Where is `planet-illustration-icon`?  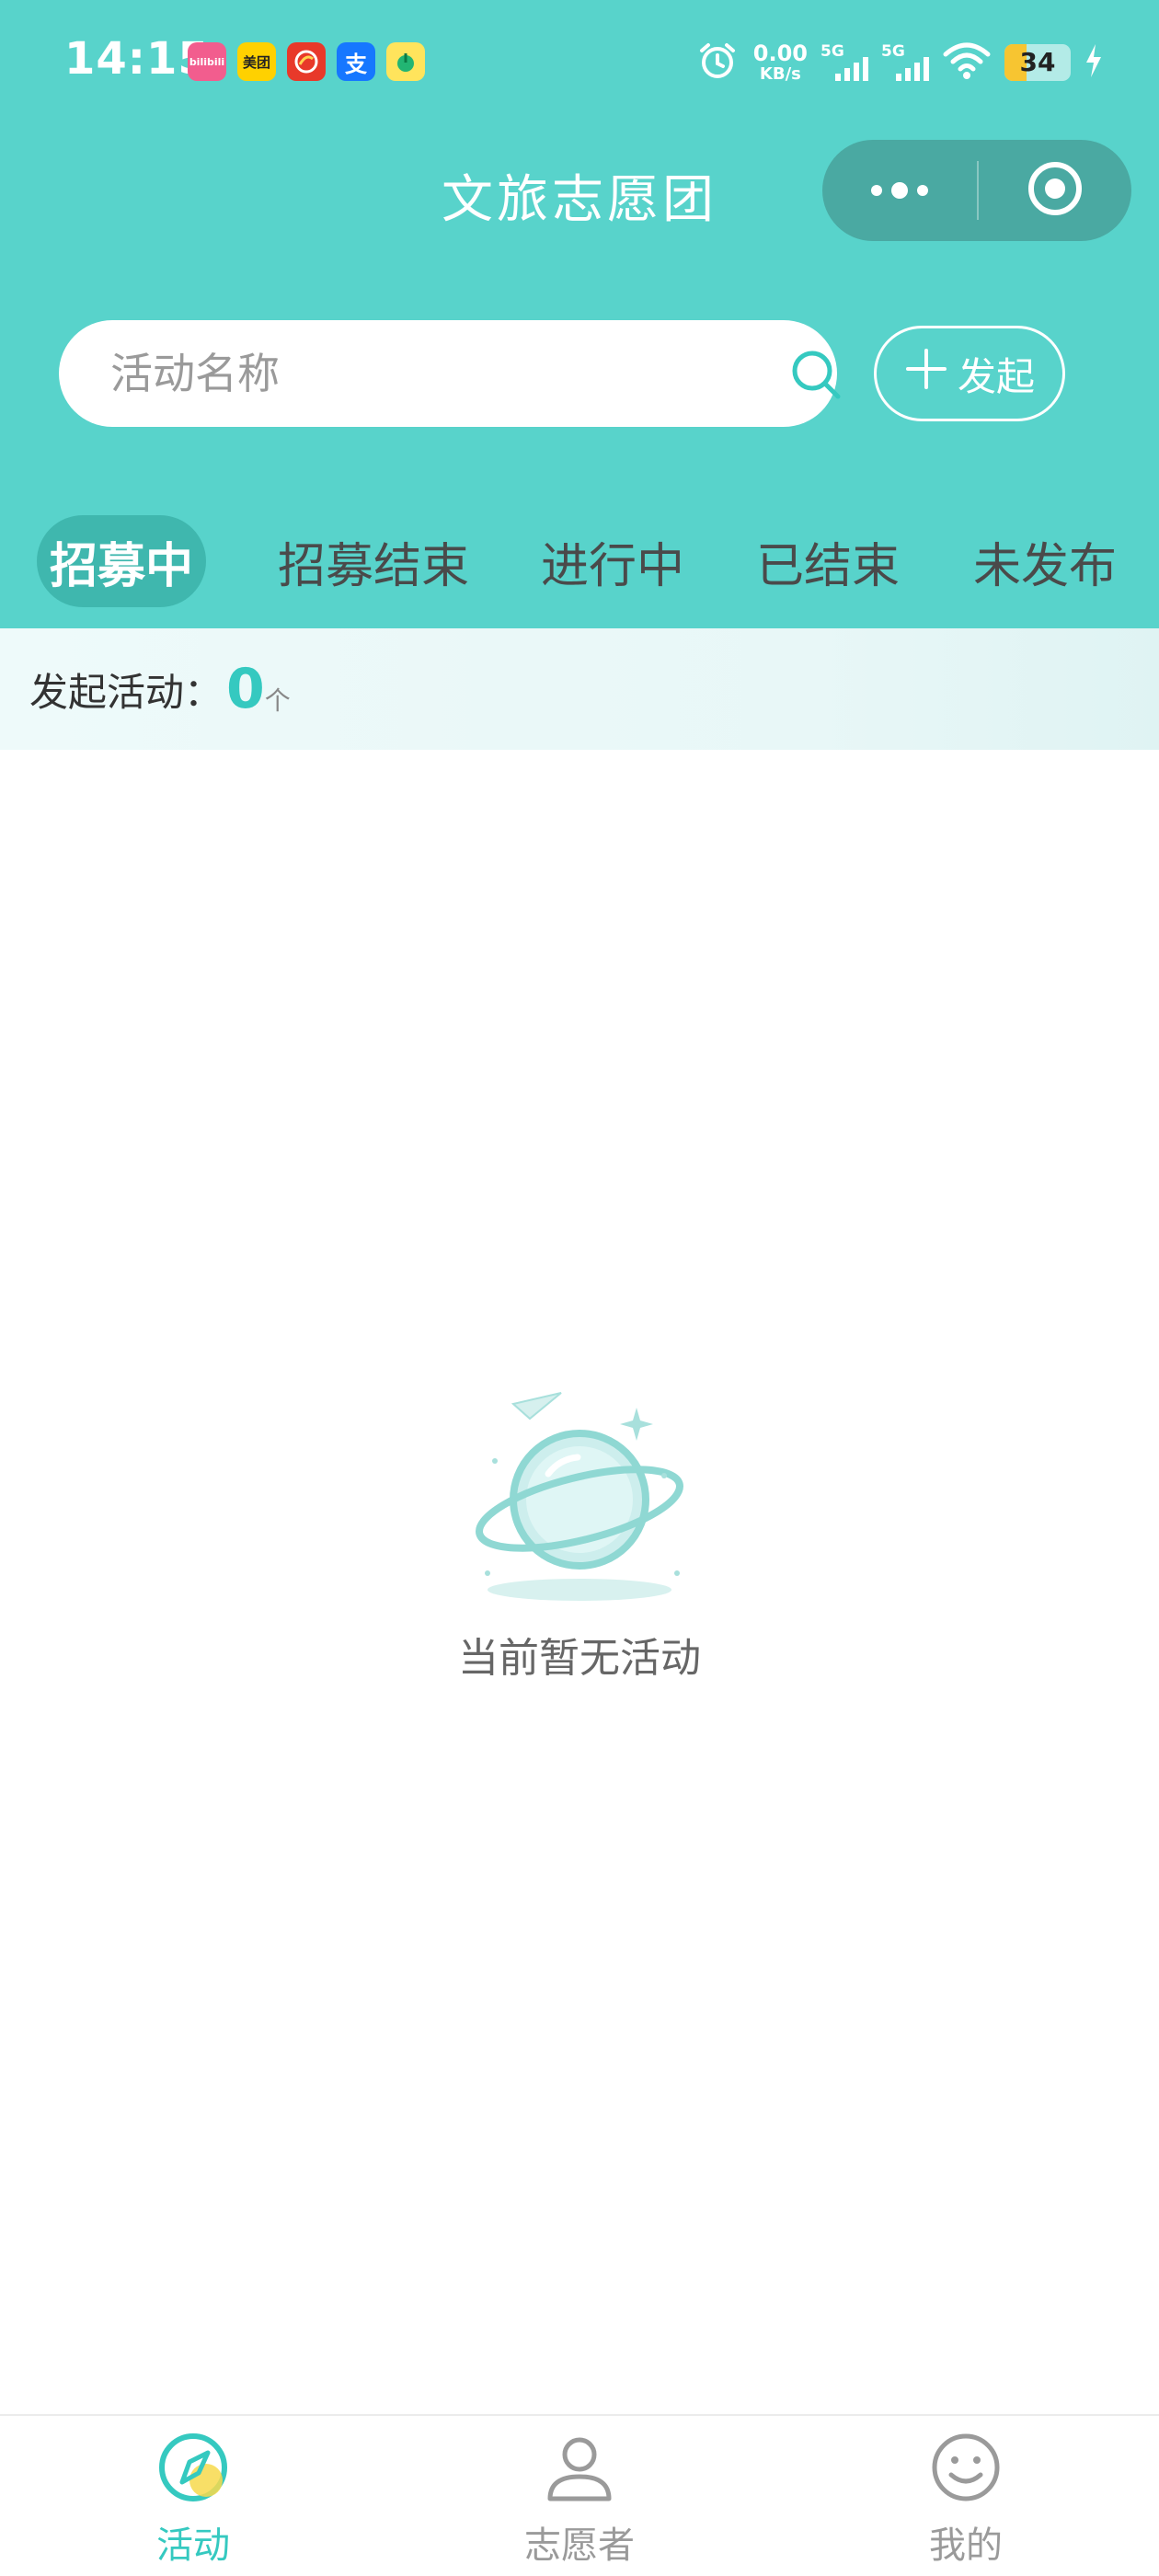 planet-illustration-icon is located at coordinates (579, 1495).